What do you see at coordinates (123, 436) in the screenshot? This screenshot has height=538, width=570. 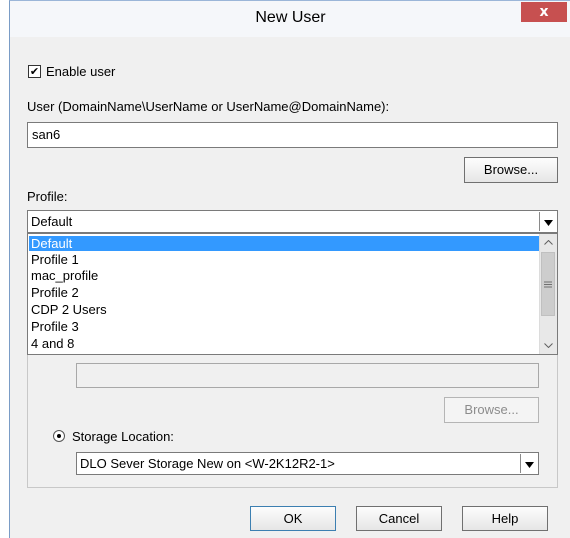 I see `storage-location-label: Storage Location:` at bounding box center [123, 436].